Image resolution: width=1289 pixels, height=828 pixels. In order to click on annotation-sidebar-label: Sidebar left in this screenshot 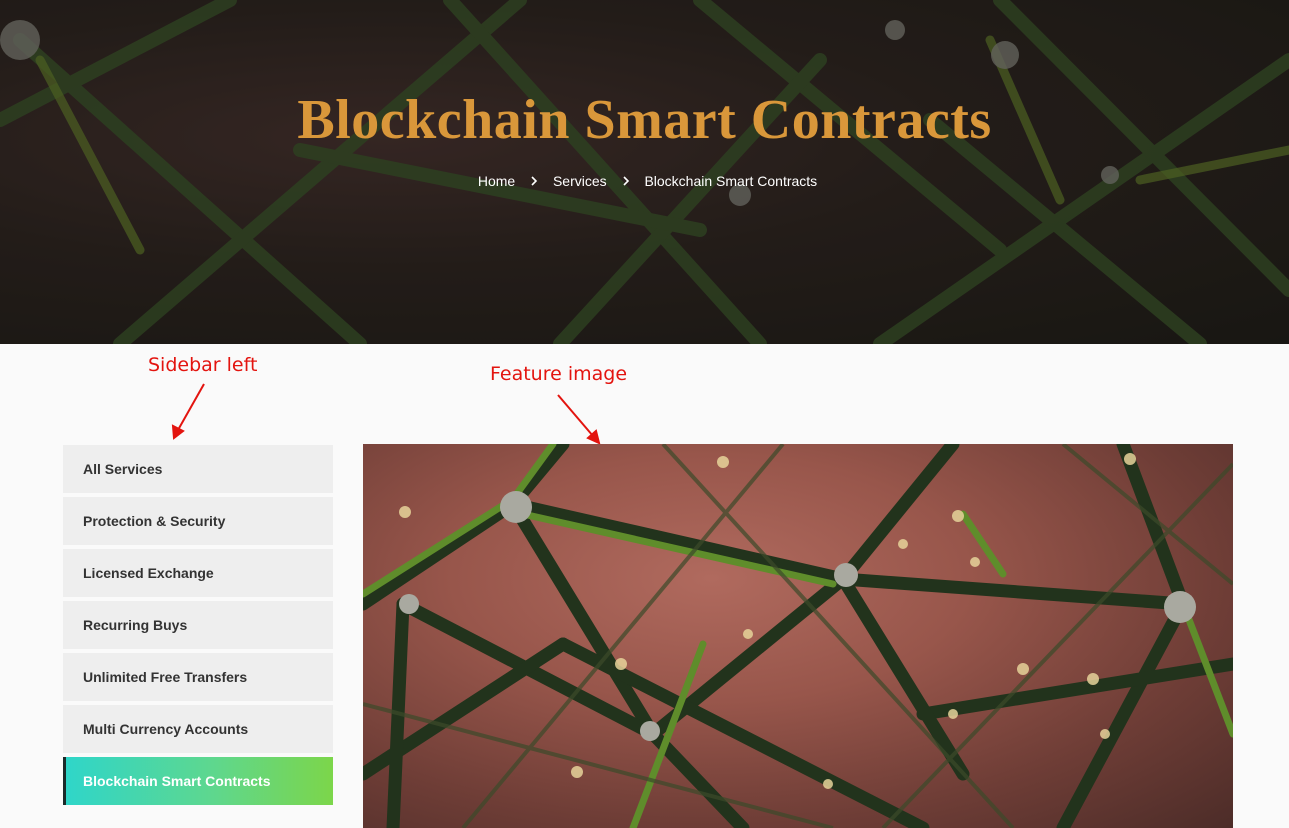, I will do `click(203, 365)`.